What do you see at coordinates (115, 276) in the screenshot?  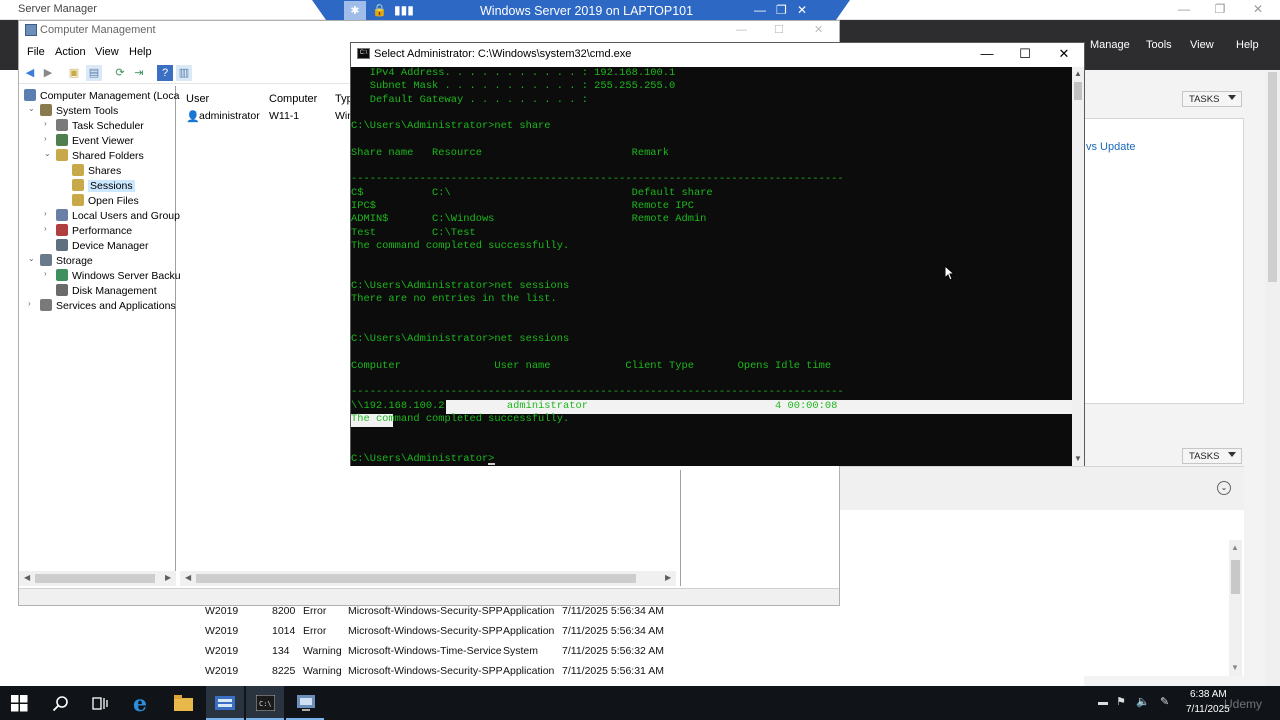 I see `tree-item-windows-server-backup: › Windows Server Backup` at bounding box center [115, 276].